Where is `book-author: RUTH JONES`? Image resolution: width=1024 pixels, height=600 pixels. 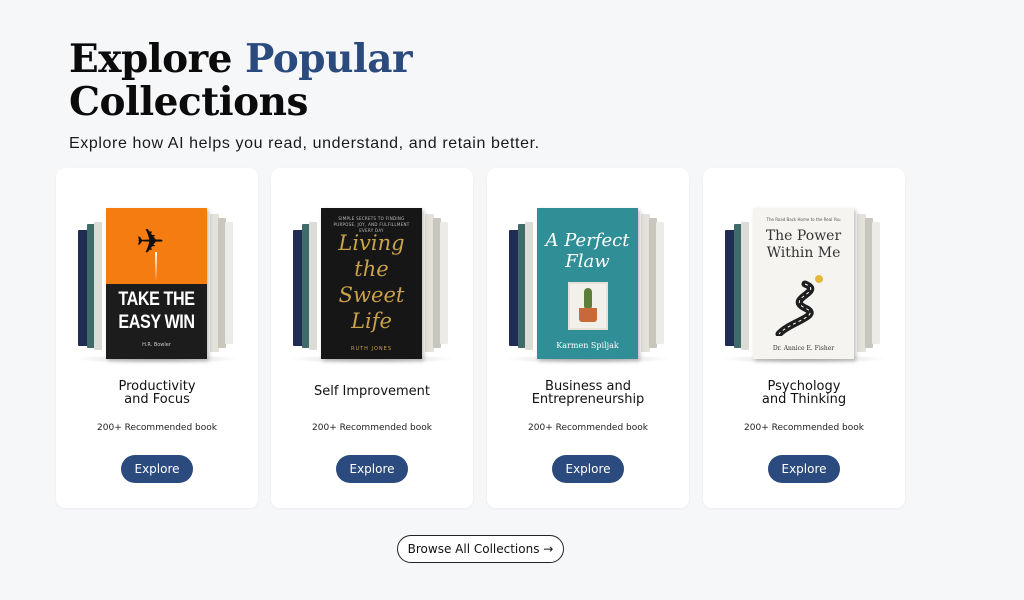
book-author: RUTH JONES is located at coordinates (371, 349).